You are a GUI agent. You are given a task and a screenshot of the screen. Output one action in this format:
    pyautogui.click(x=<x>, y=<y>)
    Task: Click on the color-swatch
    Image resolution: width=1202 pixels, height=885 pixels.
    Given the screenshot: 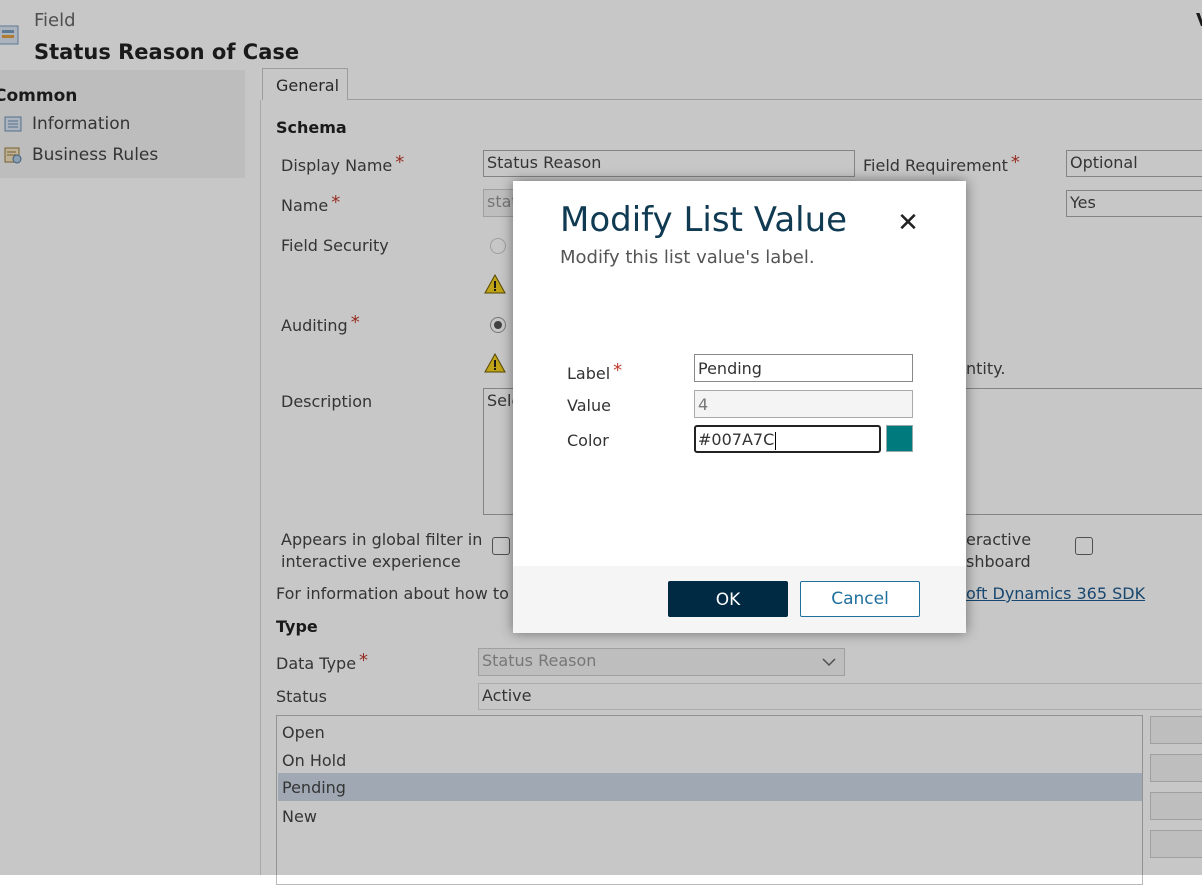 What is the action you would take?
    pyautogui.click(x=899, y=438)
    